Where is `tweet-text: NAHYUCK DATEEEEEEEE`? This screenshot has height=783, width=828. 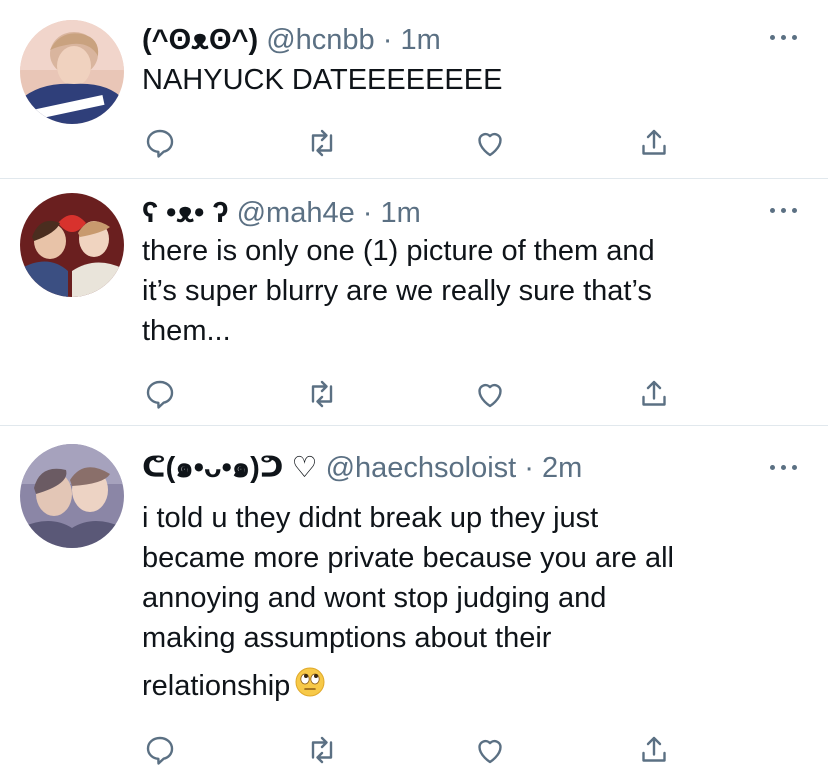
tweet-text: NAHYUCK DATEEEEEEEE is located at coordinates (467, 80).